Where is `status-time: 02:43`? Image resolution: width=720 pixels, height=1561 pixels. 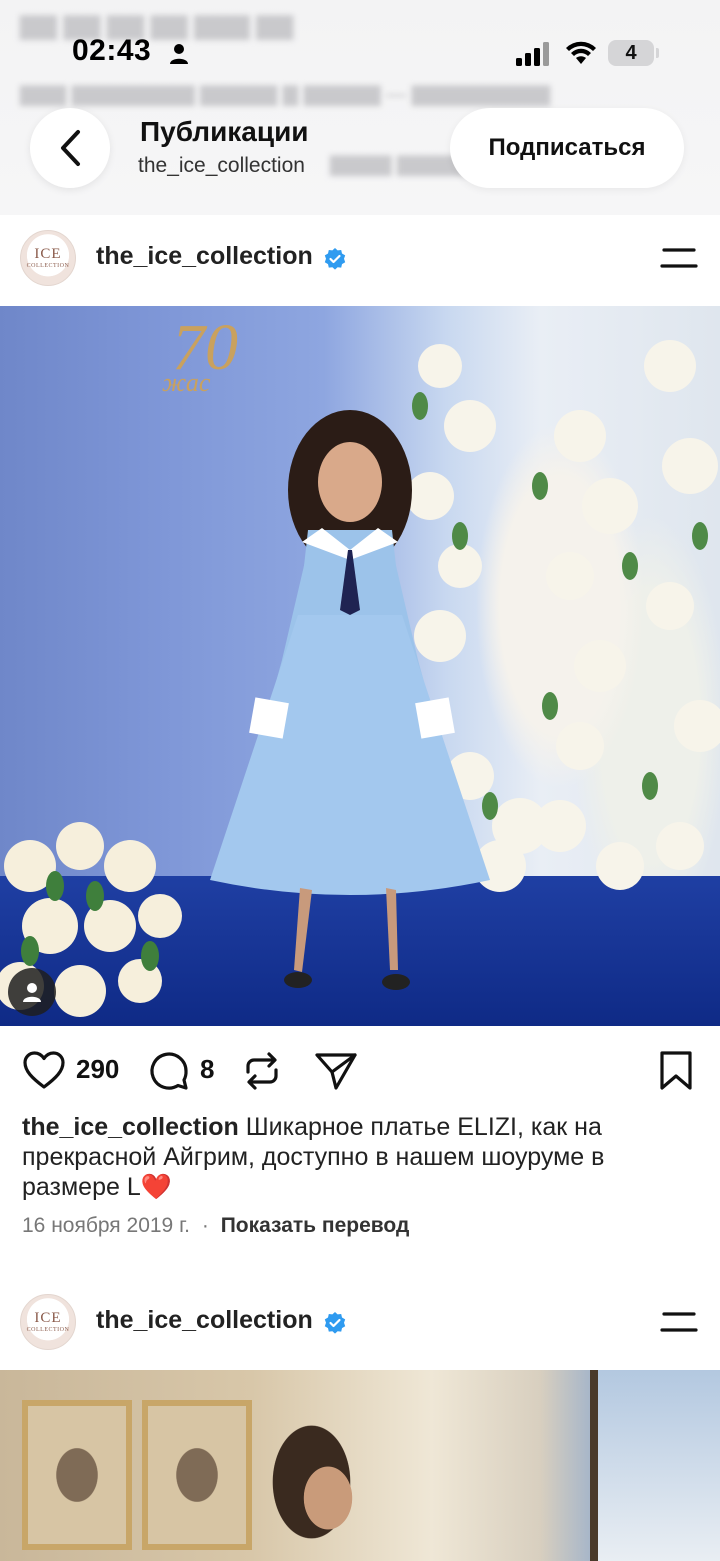
status-time: 02:43 is located at coordinates (112, 50).